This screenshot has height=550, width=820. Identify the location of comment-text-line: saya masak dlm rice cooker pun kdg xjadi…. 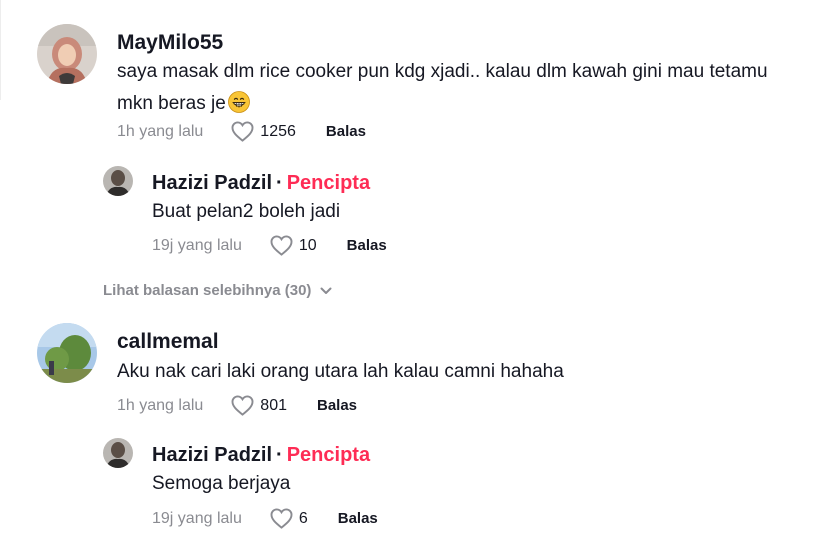
(442, 71).